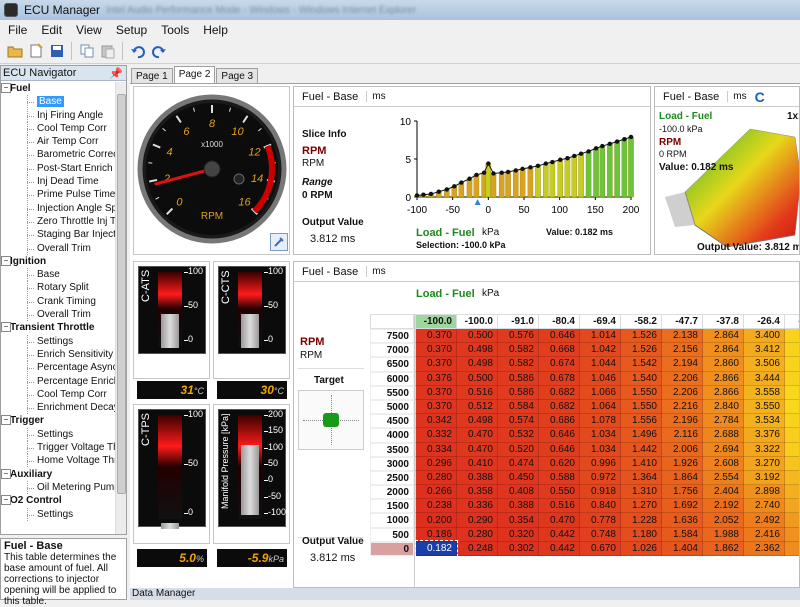 This screenshot has height=607, width=800. I want to click on rotate-icon: C, so click(760, 97).